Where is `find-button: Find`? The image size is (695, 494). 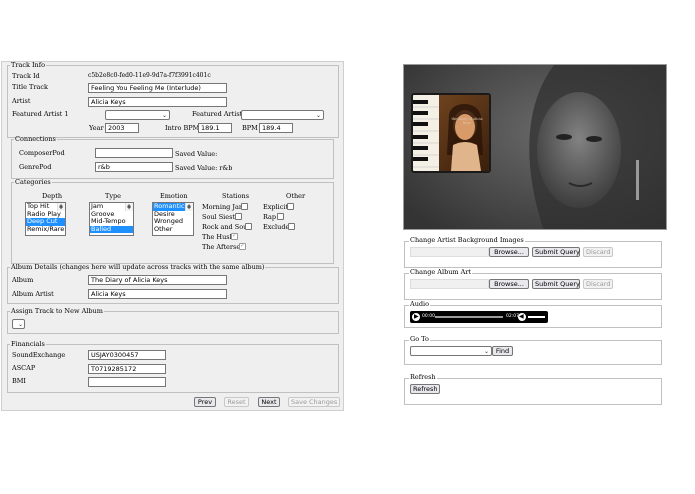
find-button: Find is located at coordinates (502, 351).